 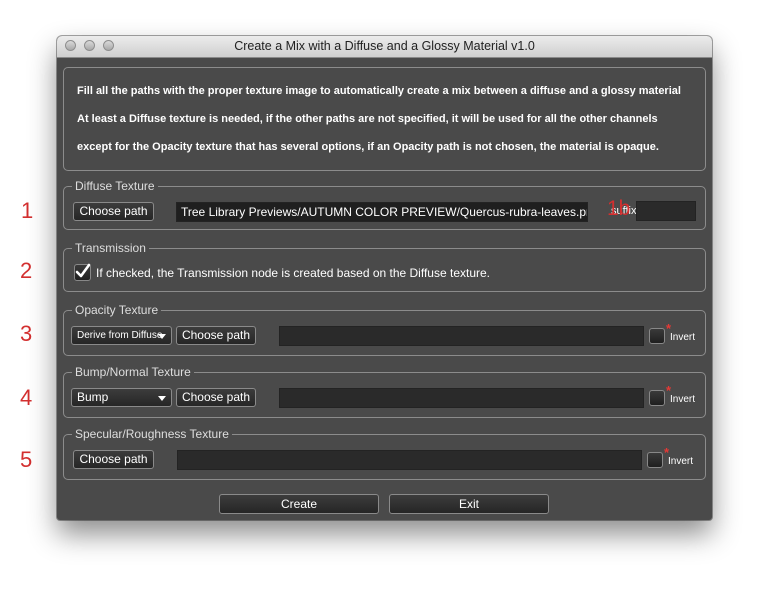 What do you see at coordinates (409, 460) in the screenshot?
I see `specular-path-field` at bounding box center [409, 460].